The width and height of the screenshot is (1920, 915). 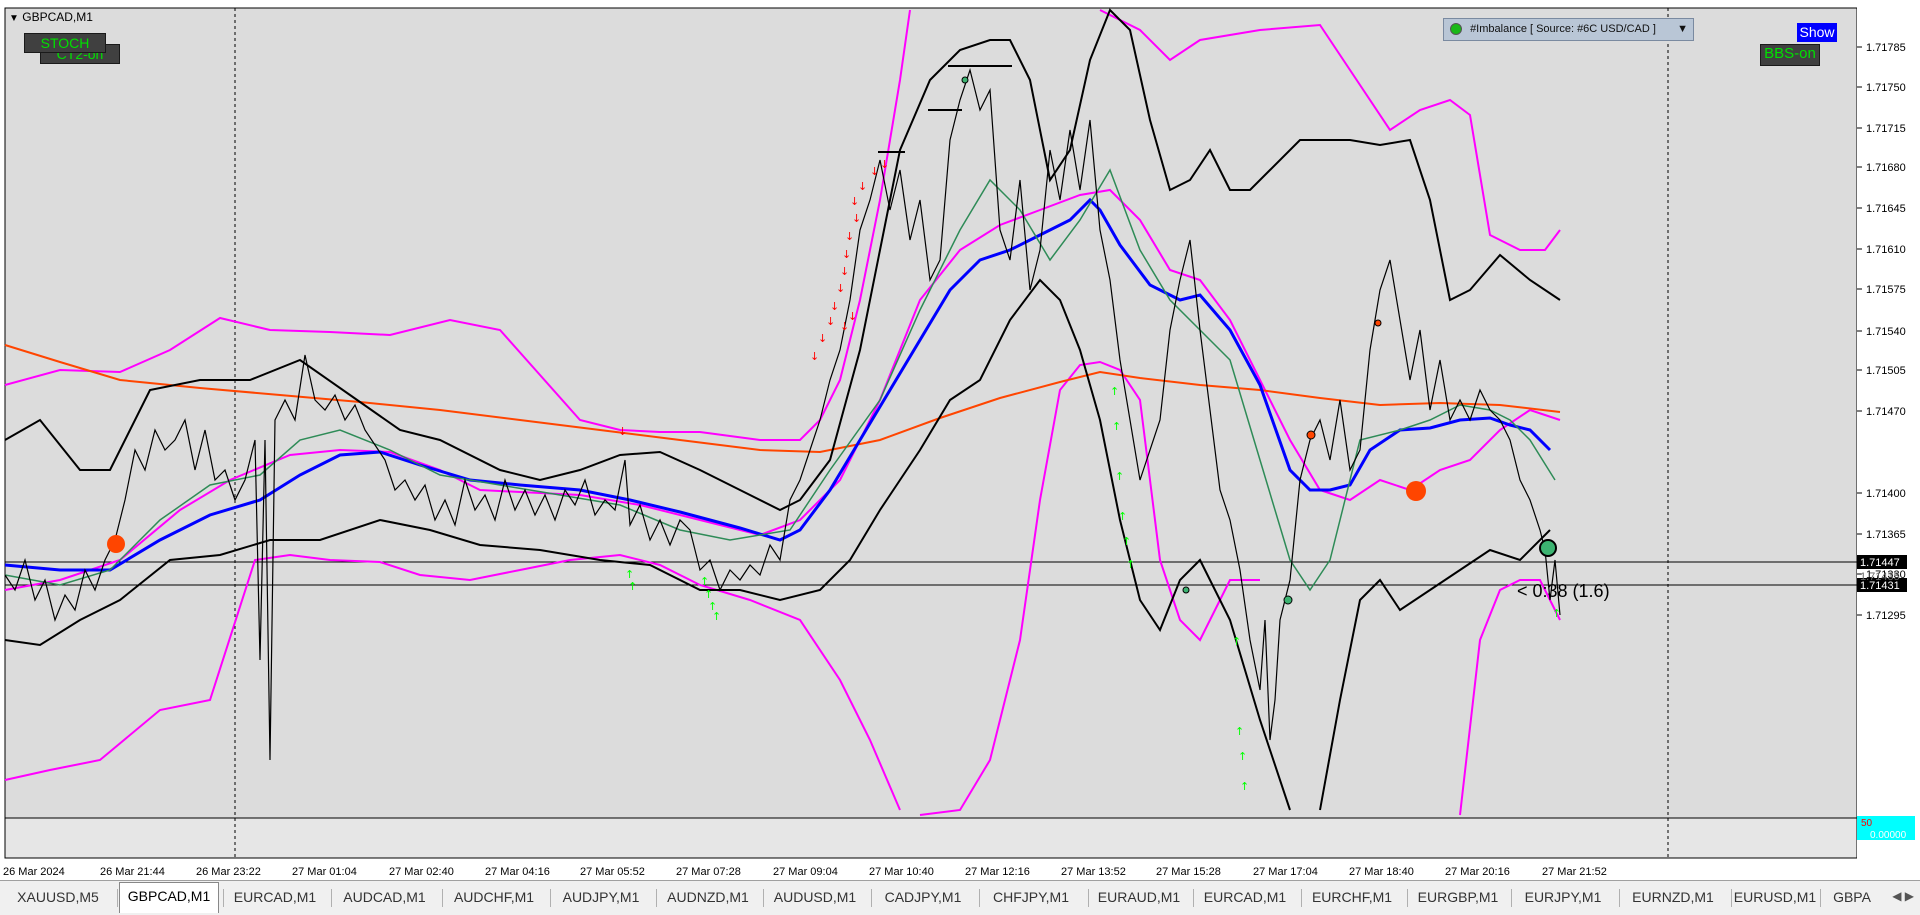 I want to click on time-tick-label: 27 Mar 01:04, so click(x=324, y=872).